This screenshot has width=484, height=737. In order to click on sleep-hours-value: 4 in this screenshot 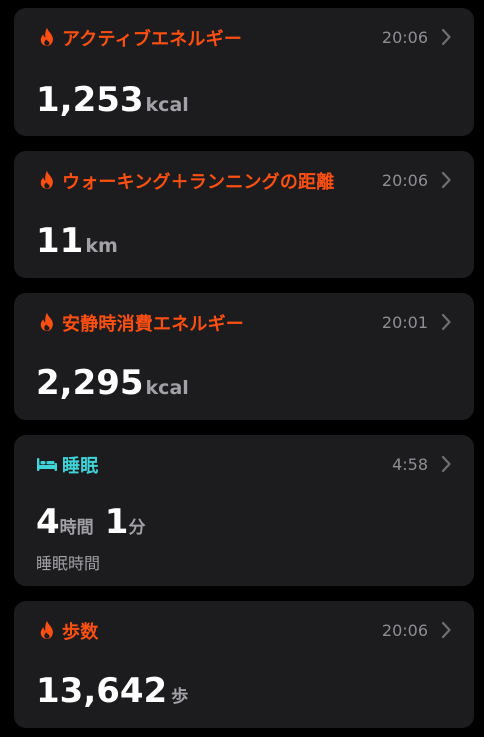, I will do `click(48, 522)`.